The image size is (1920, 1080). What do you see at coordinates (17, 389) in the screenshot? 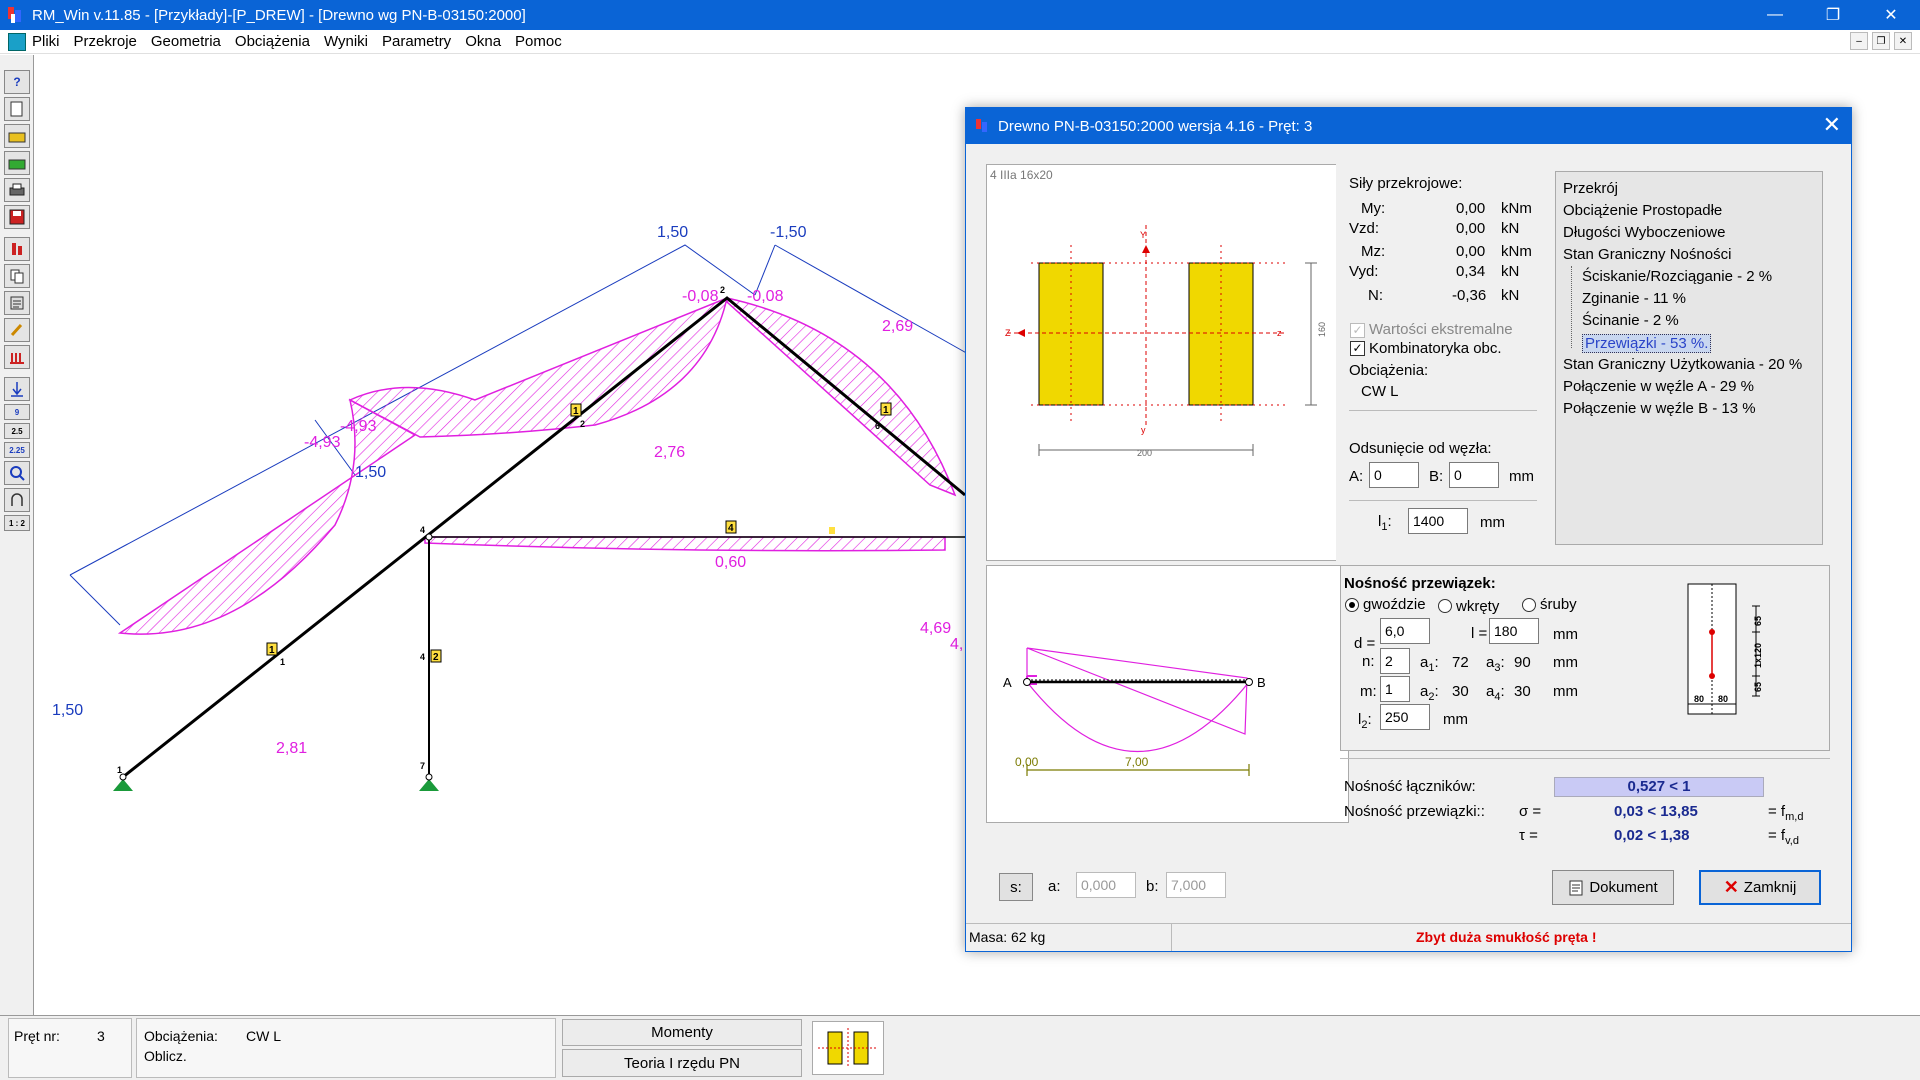
I see `load-icon` at bounding box center [17, 389].